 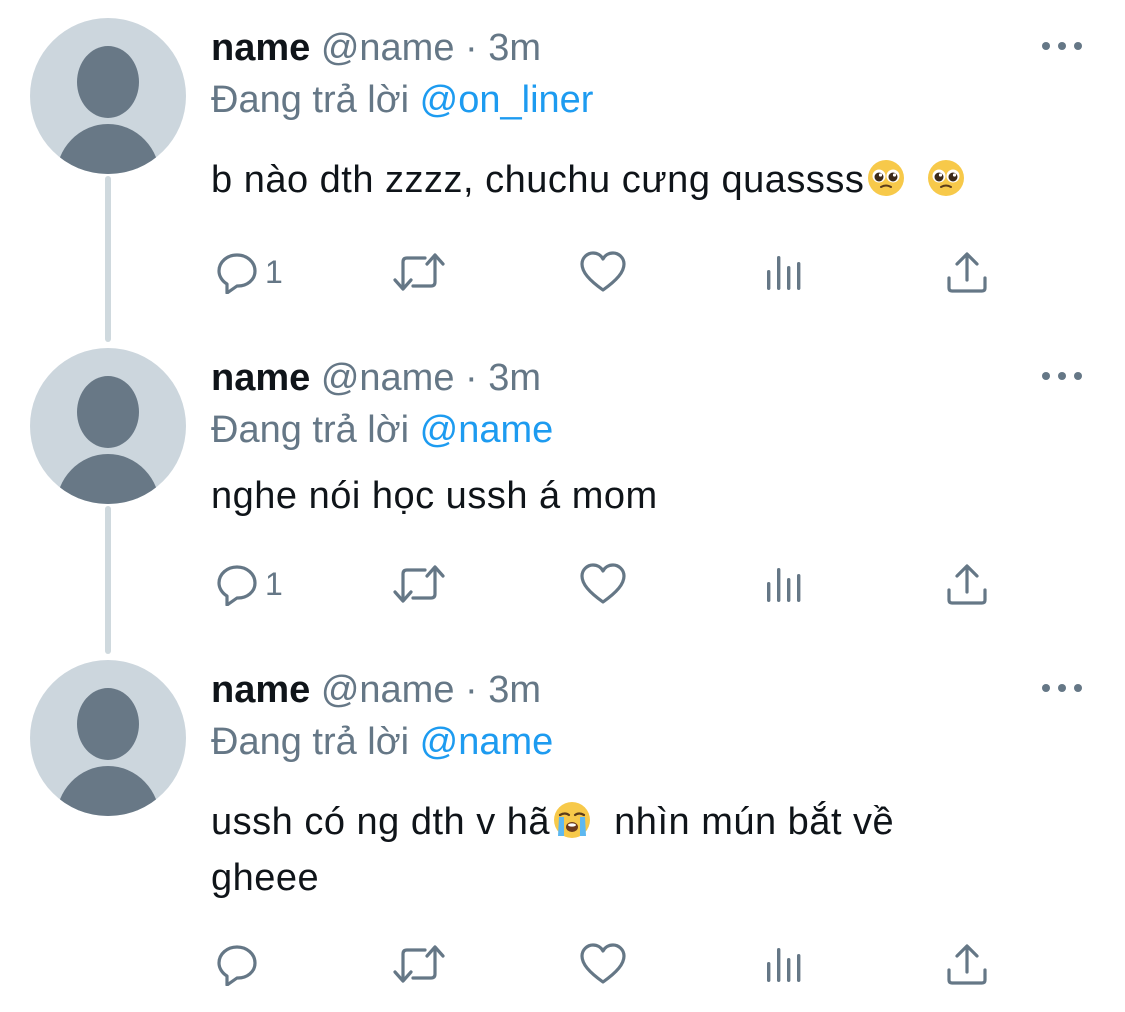 I want to click on tweet-actions, so click(x=611, y=964).